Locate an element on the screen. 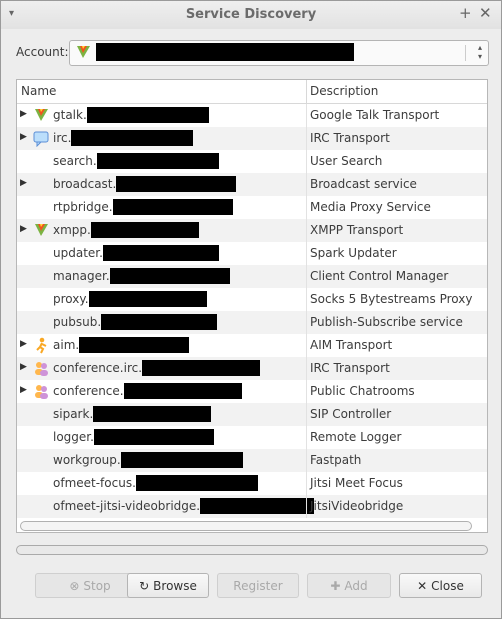  progress-bar is located at coordinates (252, 550).